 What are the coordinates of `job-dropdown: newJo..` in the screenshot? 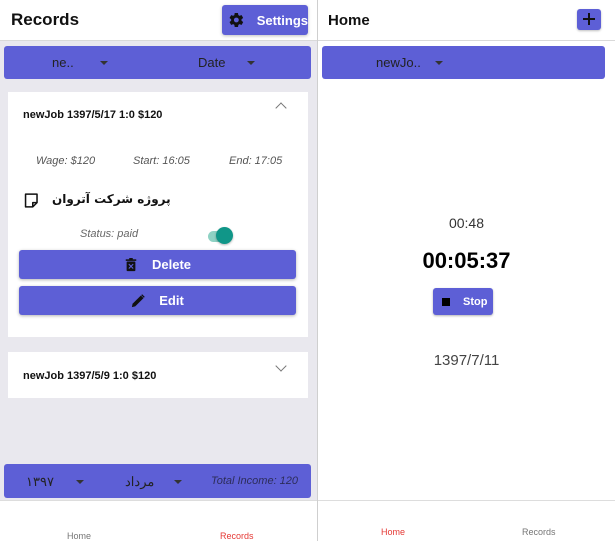 It's located at (409, 62).